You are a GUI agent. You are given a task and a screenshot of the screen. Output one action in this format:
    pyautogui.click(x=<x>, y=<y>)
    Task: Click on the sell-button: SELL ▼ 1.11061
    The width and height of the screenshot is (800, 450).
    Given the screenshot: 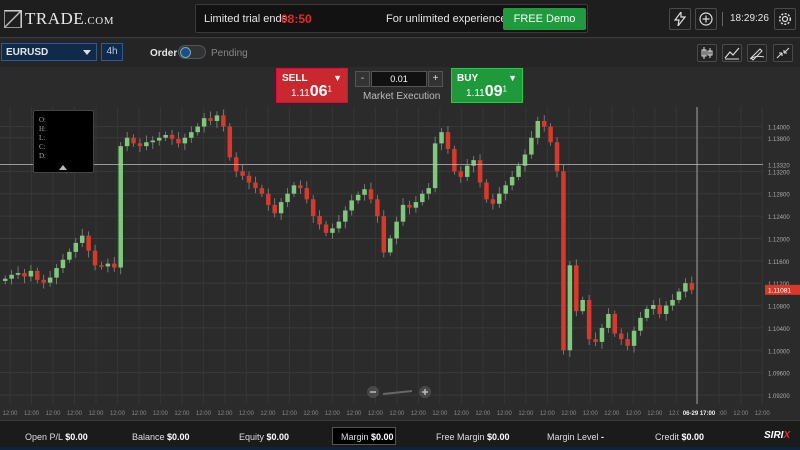 What is the action you would take?
    pyautogui.click(x=312, y=85)
    